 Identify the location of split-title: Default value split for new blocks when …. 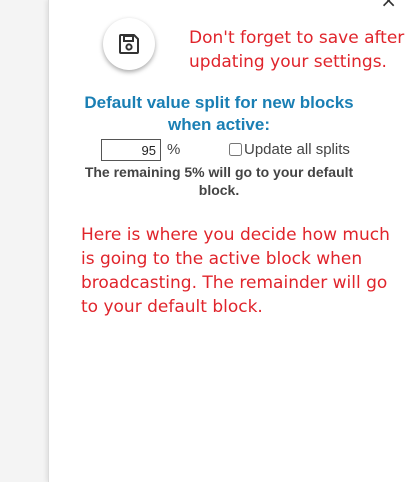
(219, 113).